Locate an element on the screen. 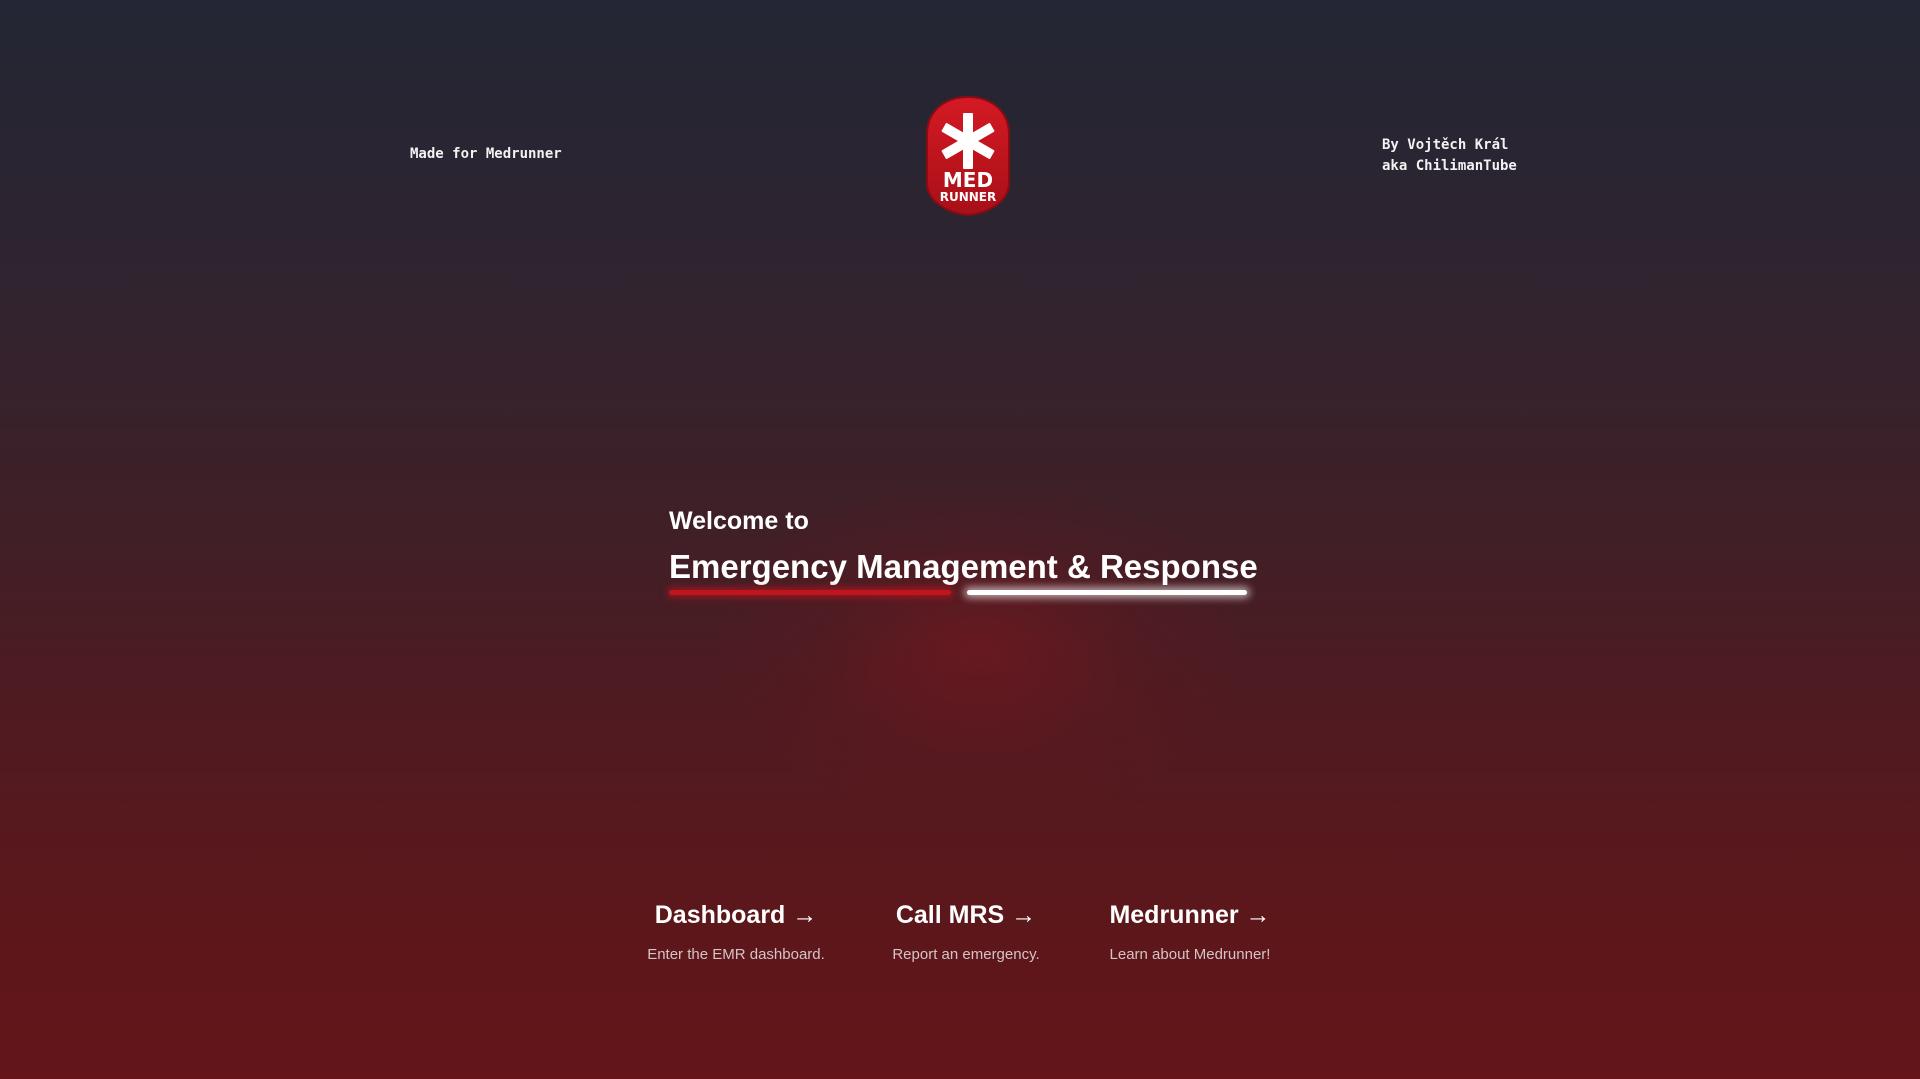  medrunner-link-title: Medrunner → is located at coordinates (1190, 915).